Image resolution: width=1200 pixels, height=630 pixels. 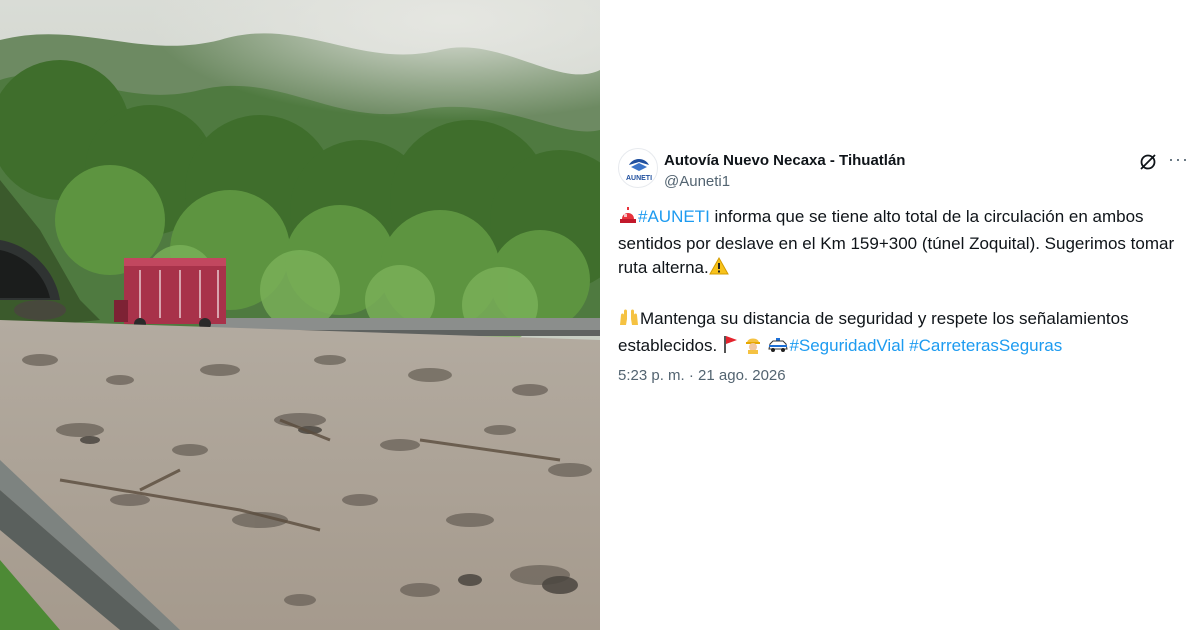 What do you see at coordinates (629, 320) in the screenshot?
I see `raised-hands-emoji` at bounding box center [629, 320].